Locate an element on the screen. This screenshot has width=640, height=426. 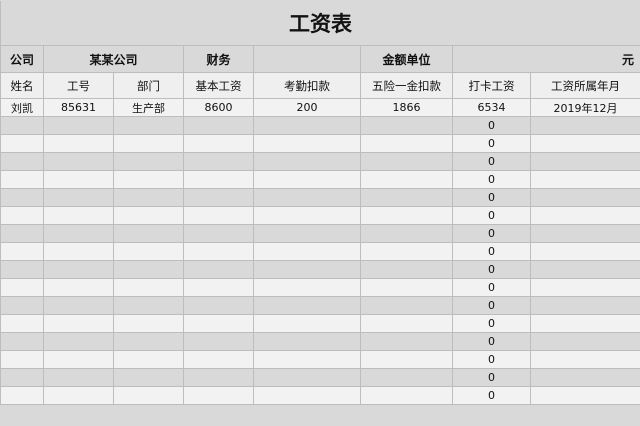
cell-department: 生产部 is located at coordinates (148, 107).